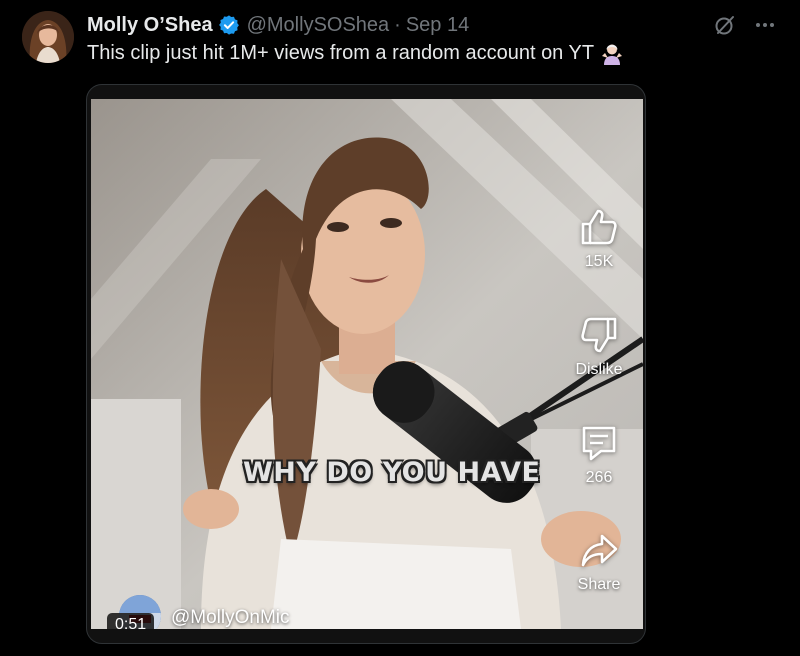 The width and height of the screenshot is (800, 656). I want to click on share-label: Share, so click(599, 584).